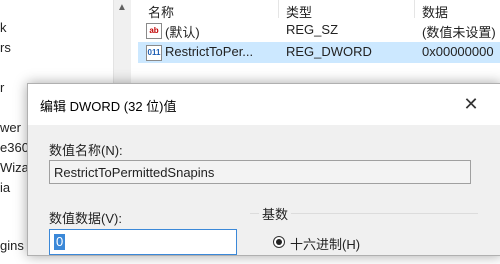  I want to click on tree-item: r, so click(2, 87).